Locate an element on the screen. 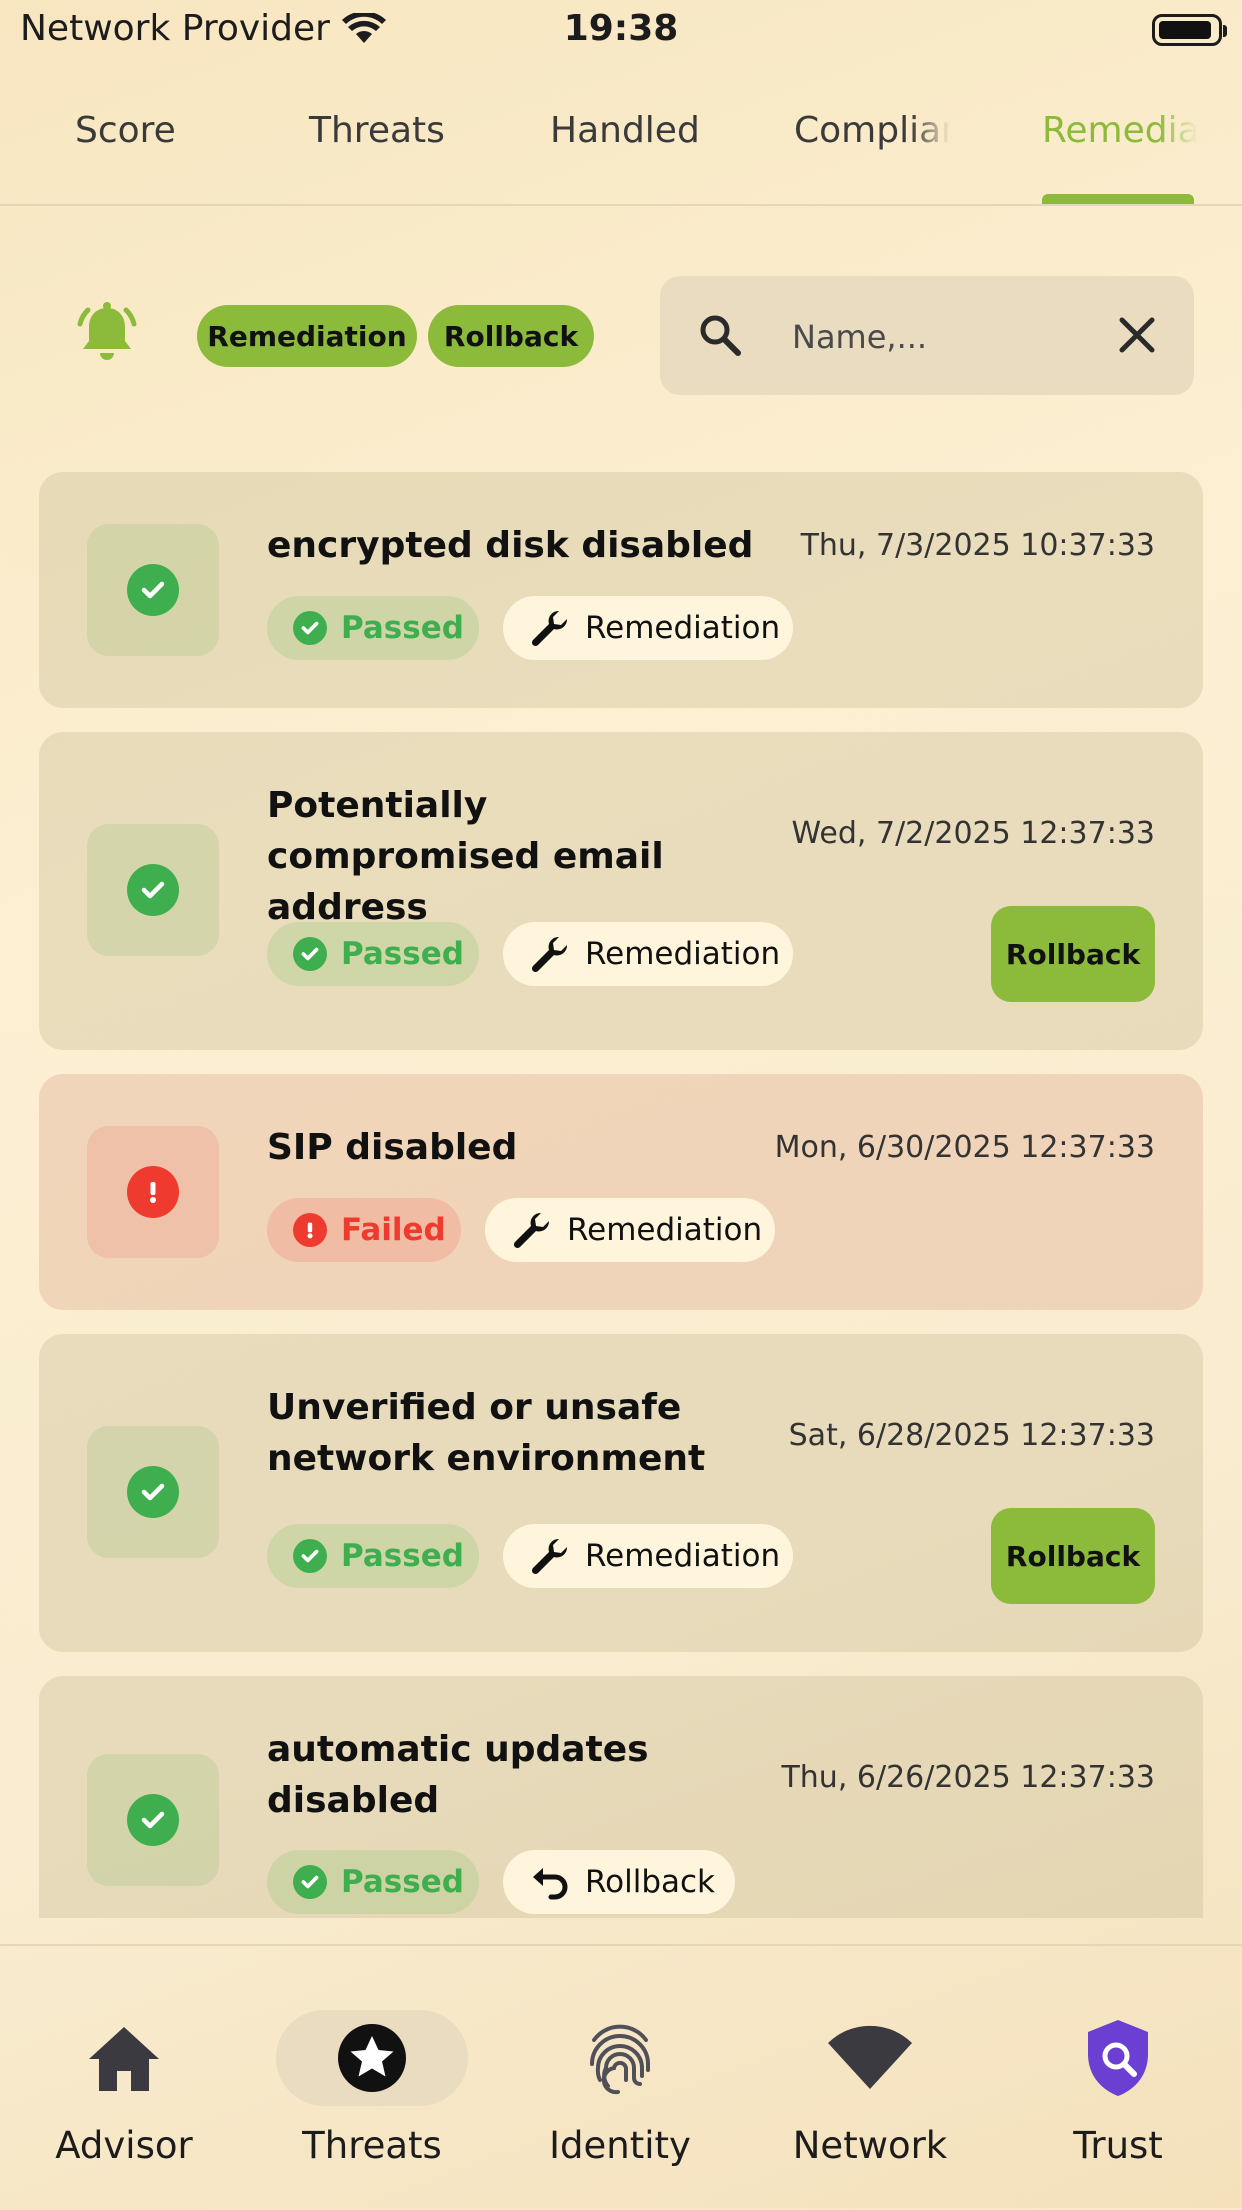 The height and width of the screenshot is (2210, 1242). tab-remediation: Remediation is located at coordinates (1120, 130).